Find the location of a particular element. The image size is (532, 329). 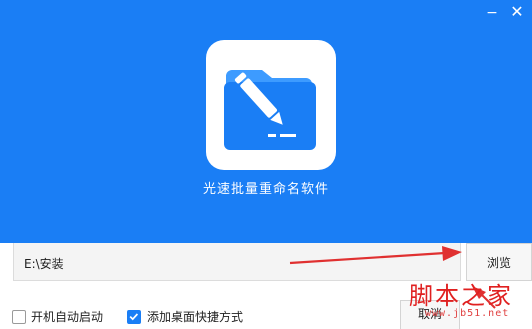

desktop-shortcut-label: 添加桌面快捷方式 is located at coordinates (195, 317).